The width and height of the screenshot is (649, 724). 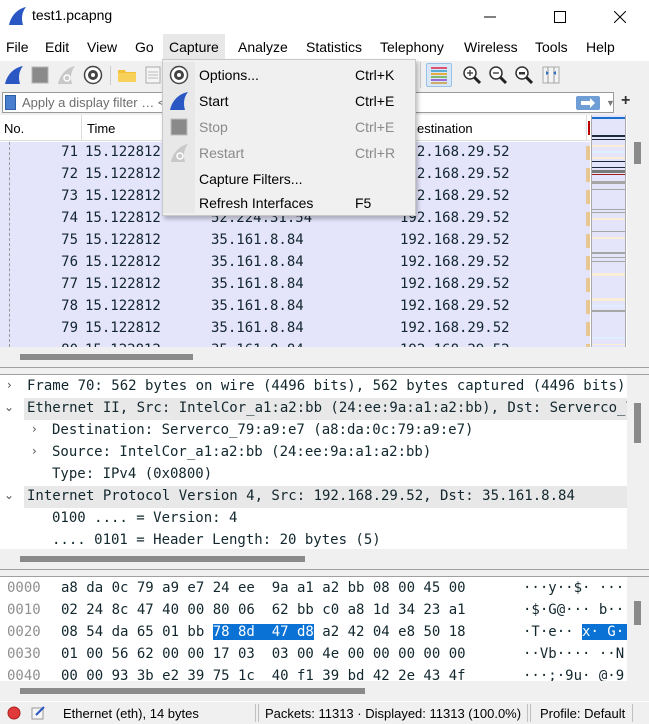 I want to click on minimize-button, so click(x=490, y=16).